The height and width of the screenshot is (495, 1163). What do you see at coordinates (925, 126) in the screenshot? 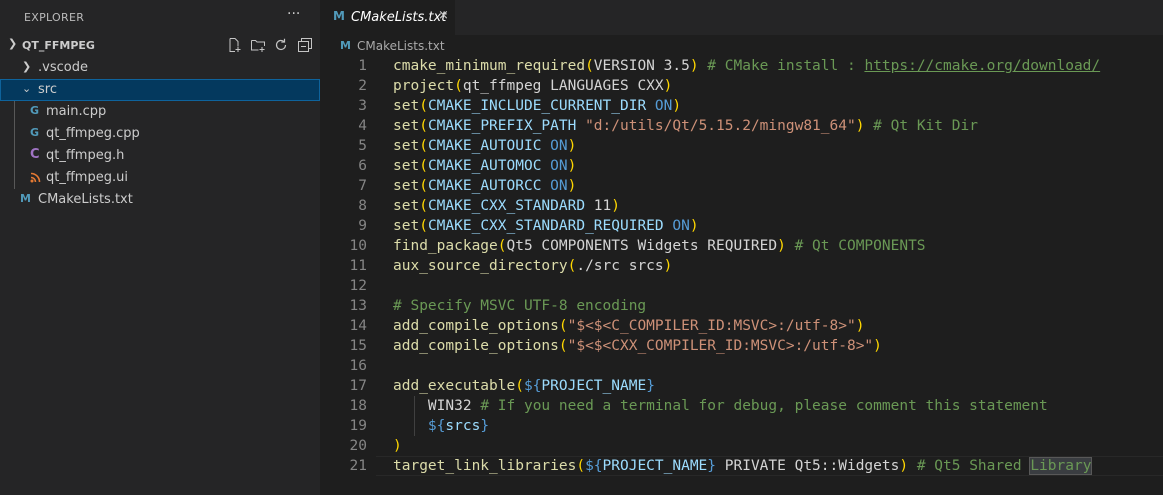
I see `code-token: # Qt Kit Dir` at bounding box center [925, 126].